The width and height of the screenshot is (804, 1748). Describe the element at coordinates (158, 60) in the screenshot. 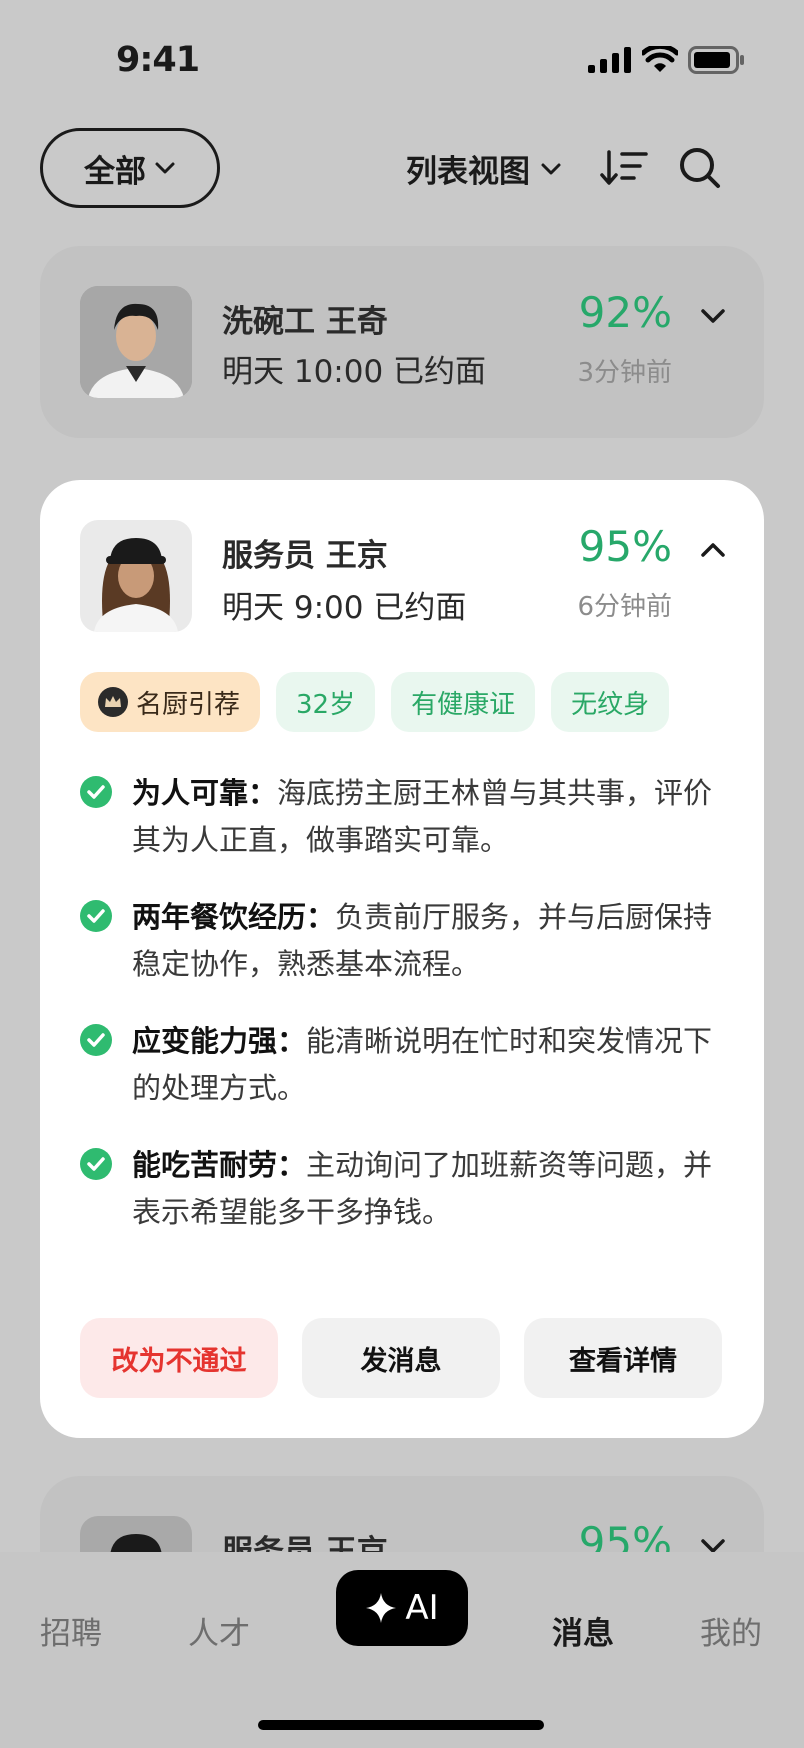

I see `status-time: 9:41` at that location.